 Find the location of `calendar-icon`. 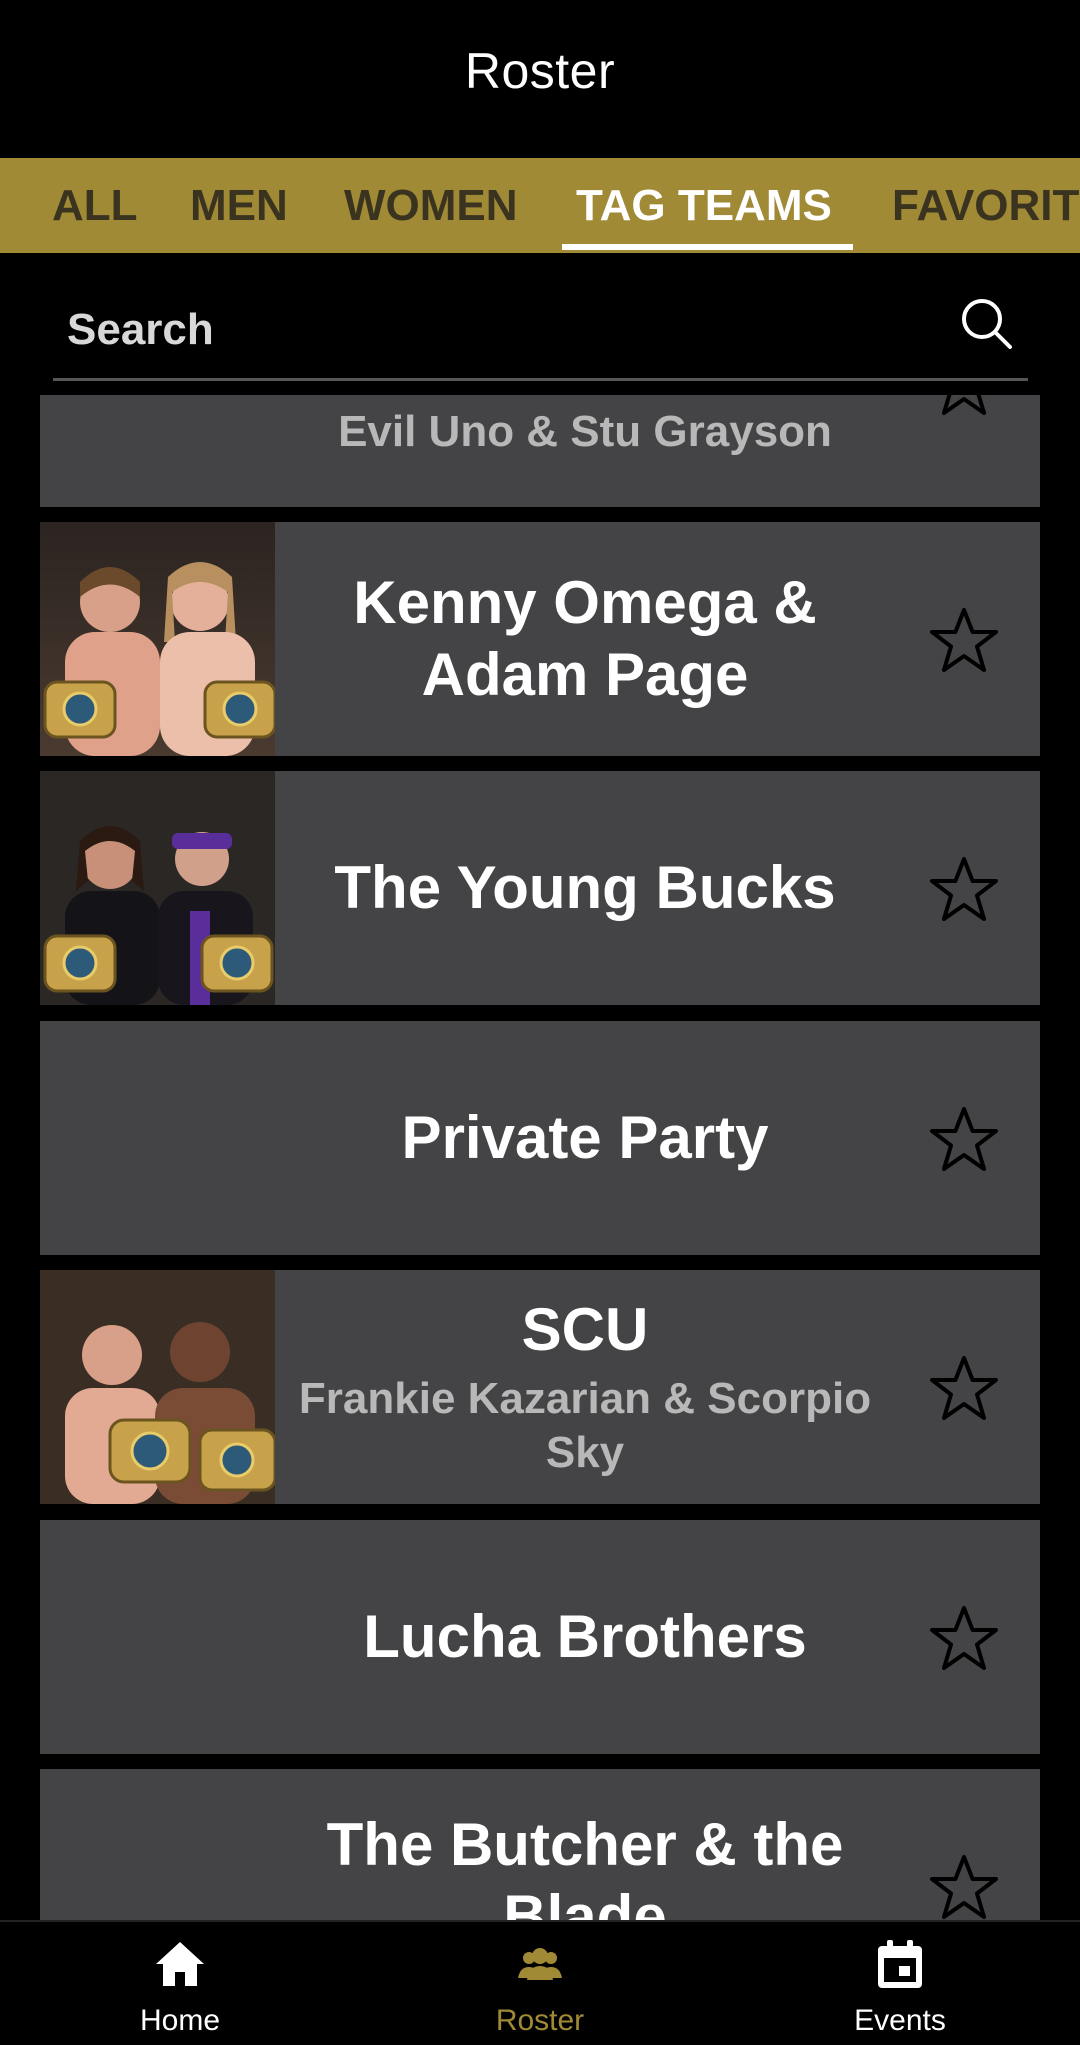

calendar-icon is located at coordinates (900, 1964).